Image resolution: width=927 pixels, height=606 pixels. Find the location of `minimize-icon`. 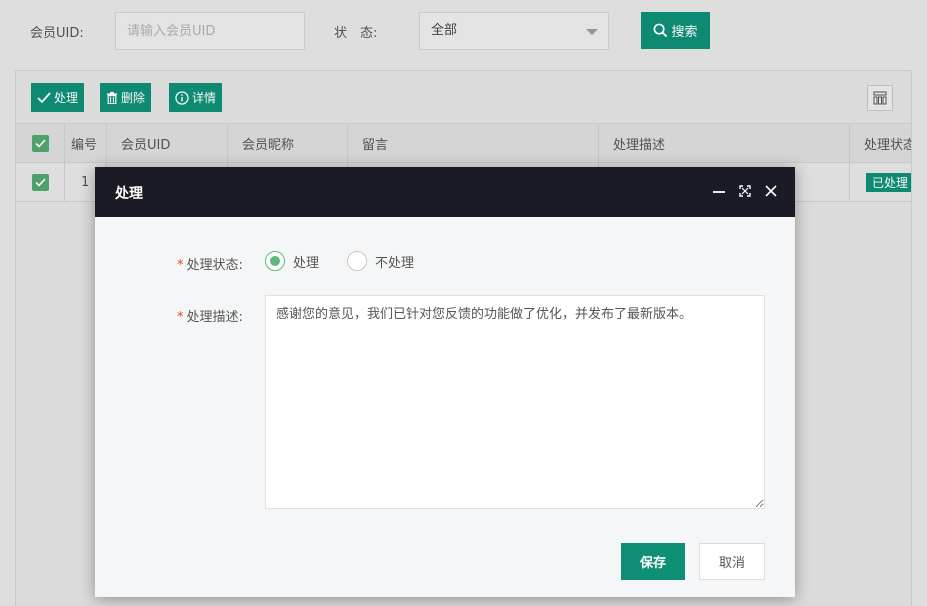

minimize-icon is located at coordinates (719, 191).